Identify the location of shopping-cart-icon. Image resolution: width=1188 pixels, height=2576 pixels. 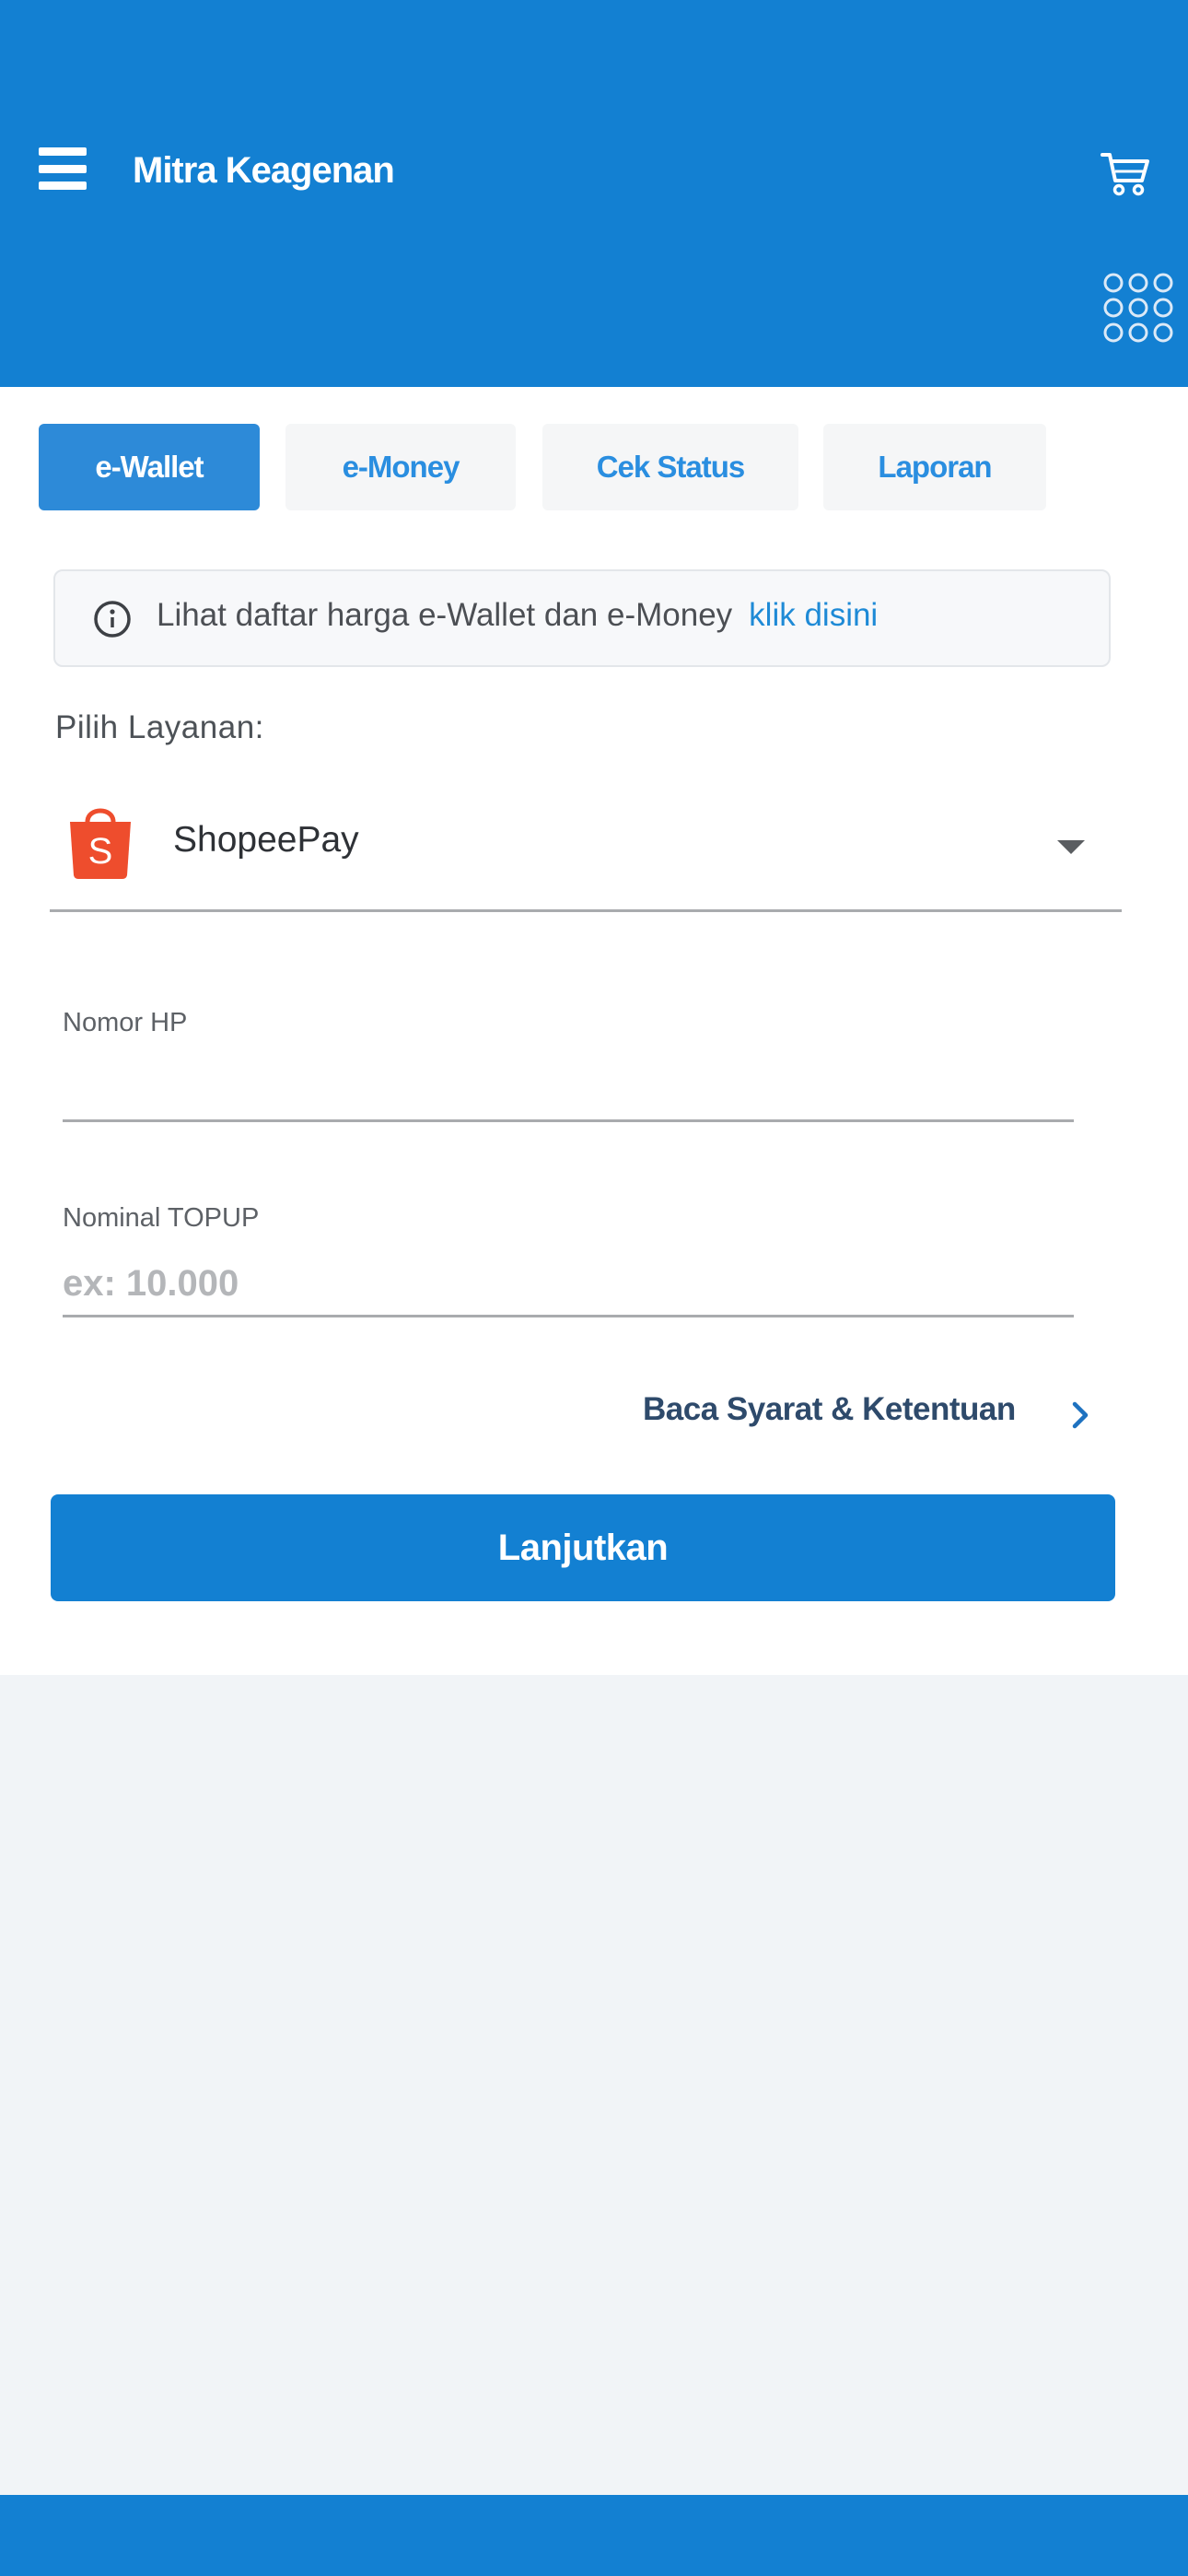
(1125, 173).